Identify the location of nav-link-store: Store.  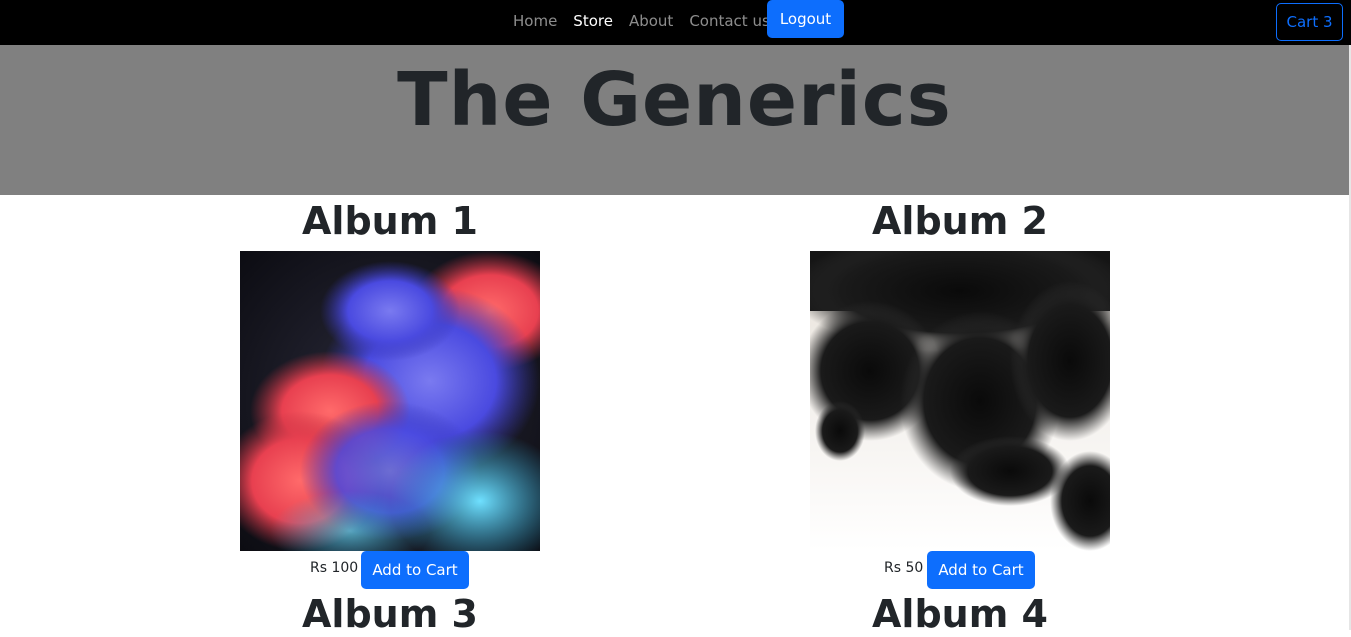
(593, 21).